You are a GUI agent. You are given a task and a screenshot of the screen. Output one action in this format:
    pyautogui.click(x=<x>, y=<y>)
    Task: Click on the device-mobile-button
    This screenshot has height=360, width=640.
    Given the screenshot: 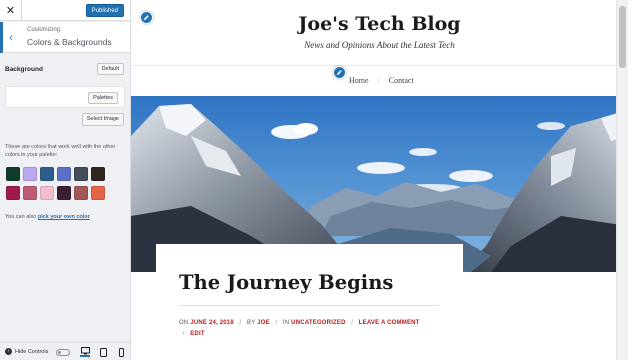 What is the action you would take?
    pyautogui.click(x=121, y=352)
    